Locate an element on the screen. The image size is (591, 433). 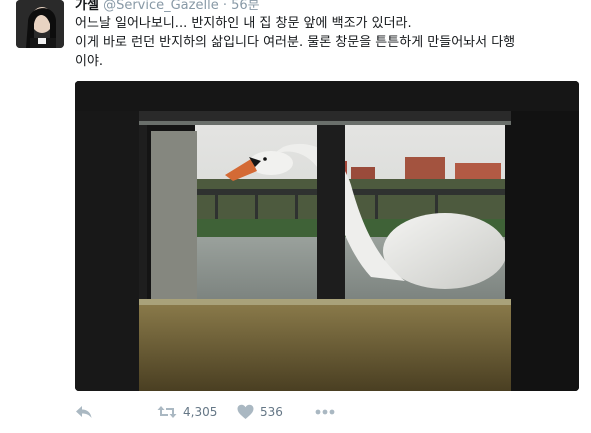
more-button is located at coordinates (325, 412).